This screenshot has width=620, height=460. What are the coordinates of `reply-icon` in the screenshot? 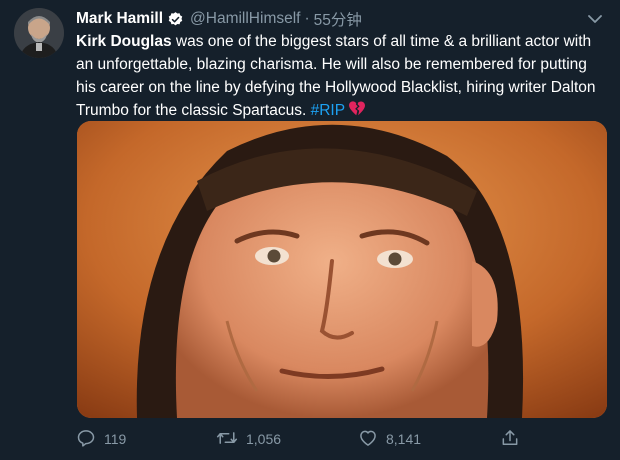 It's located at (86, 439).